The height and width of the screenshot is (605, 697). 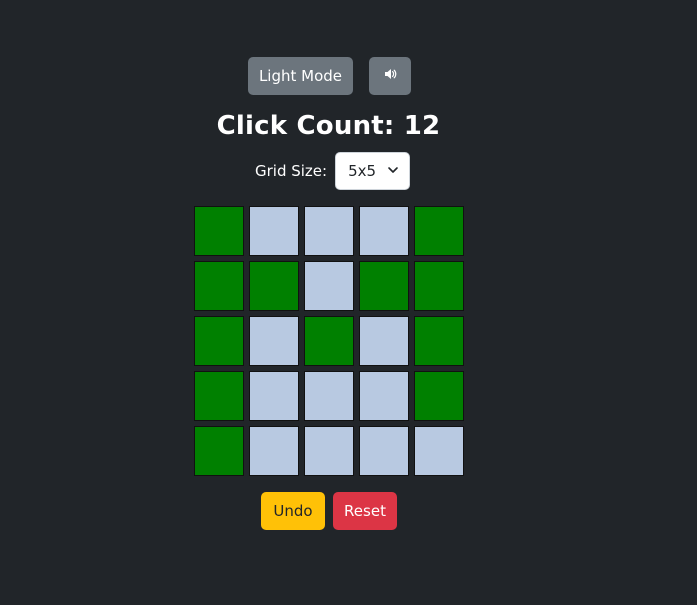 What do you see at coordinates (329, 451) in the screenshot?
I see `grid-cell-r5-c3` at bounding box center [329, 451].